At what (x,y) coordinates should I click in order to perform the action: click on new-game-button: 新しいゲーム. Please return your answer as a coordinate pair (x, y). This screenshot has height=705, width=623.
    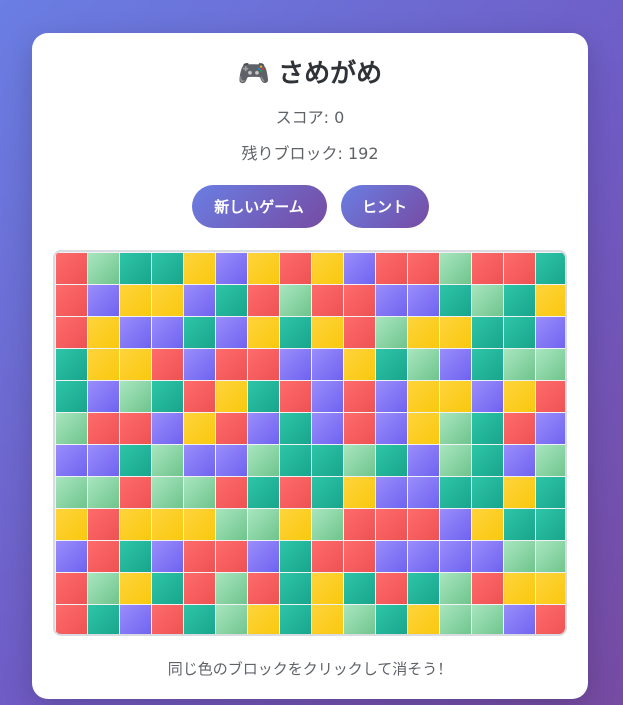
    Looking at the image, I should click on (259, 206).